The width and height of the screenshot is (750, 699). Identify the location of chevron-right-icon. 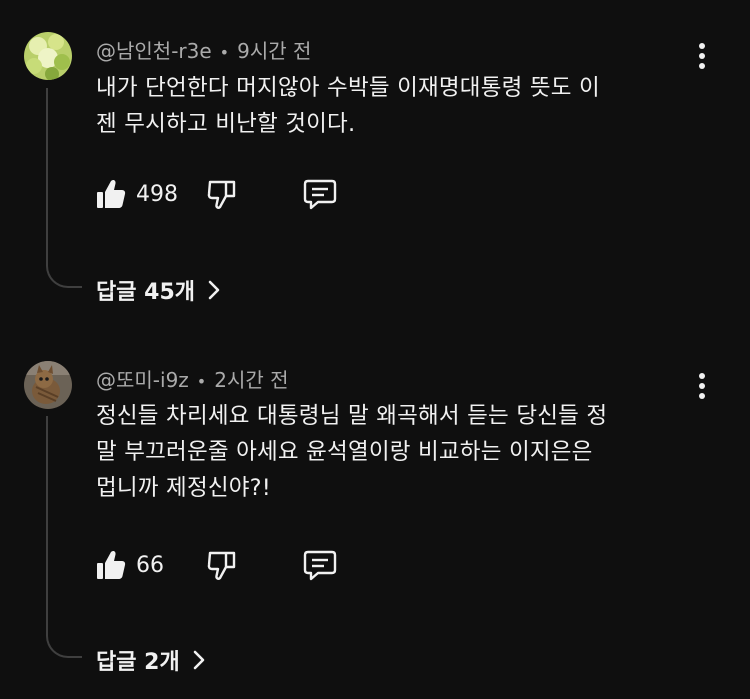
(198, 660).